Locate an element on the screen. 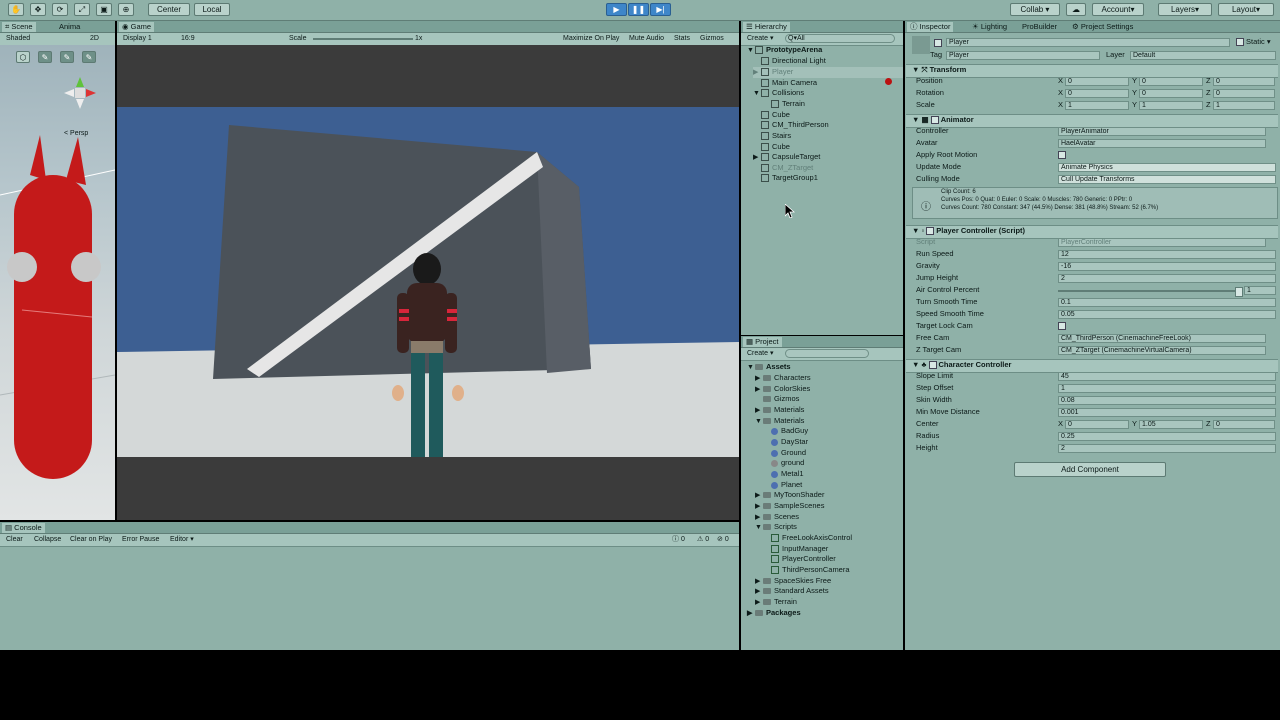  position-y-field: 0 is located at coordinates (1171, 81).